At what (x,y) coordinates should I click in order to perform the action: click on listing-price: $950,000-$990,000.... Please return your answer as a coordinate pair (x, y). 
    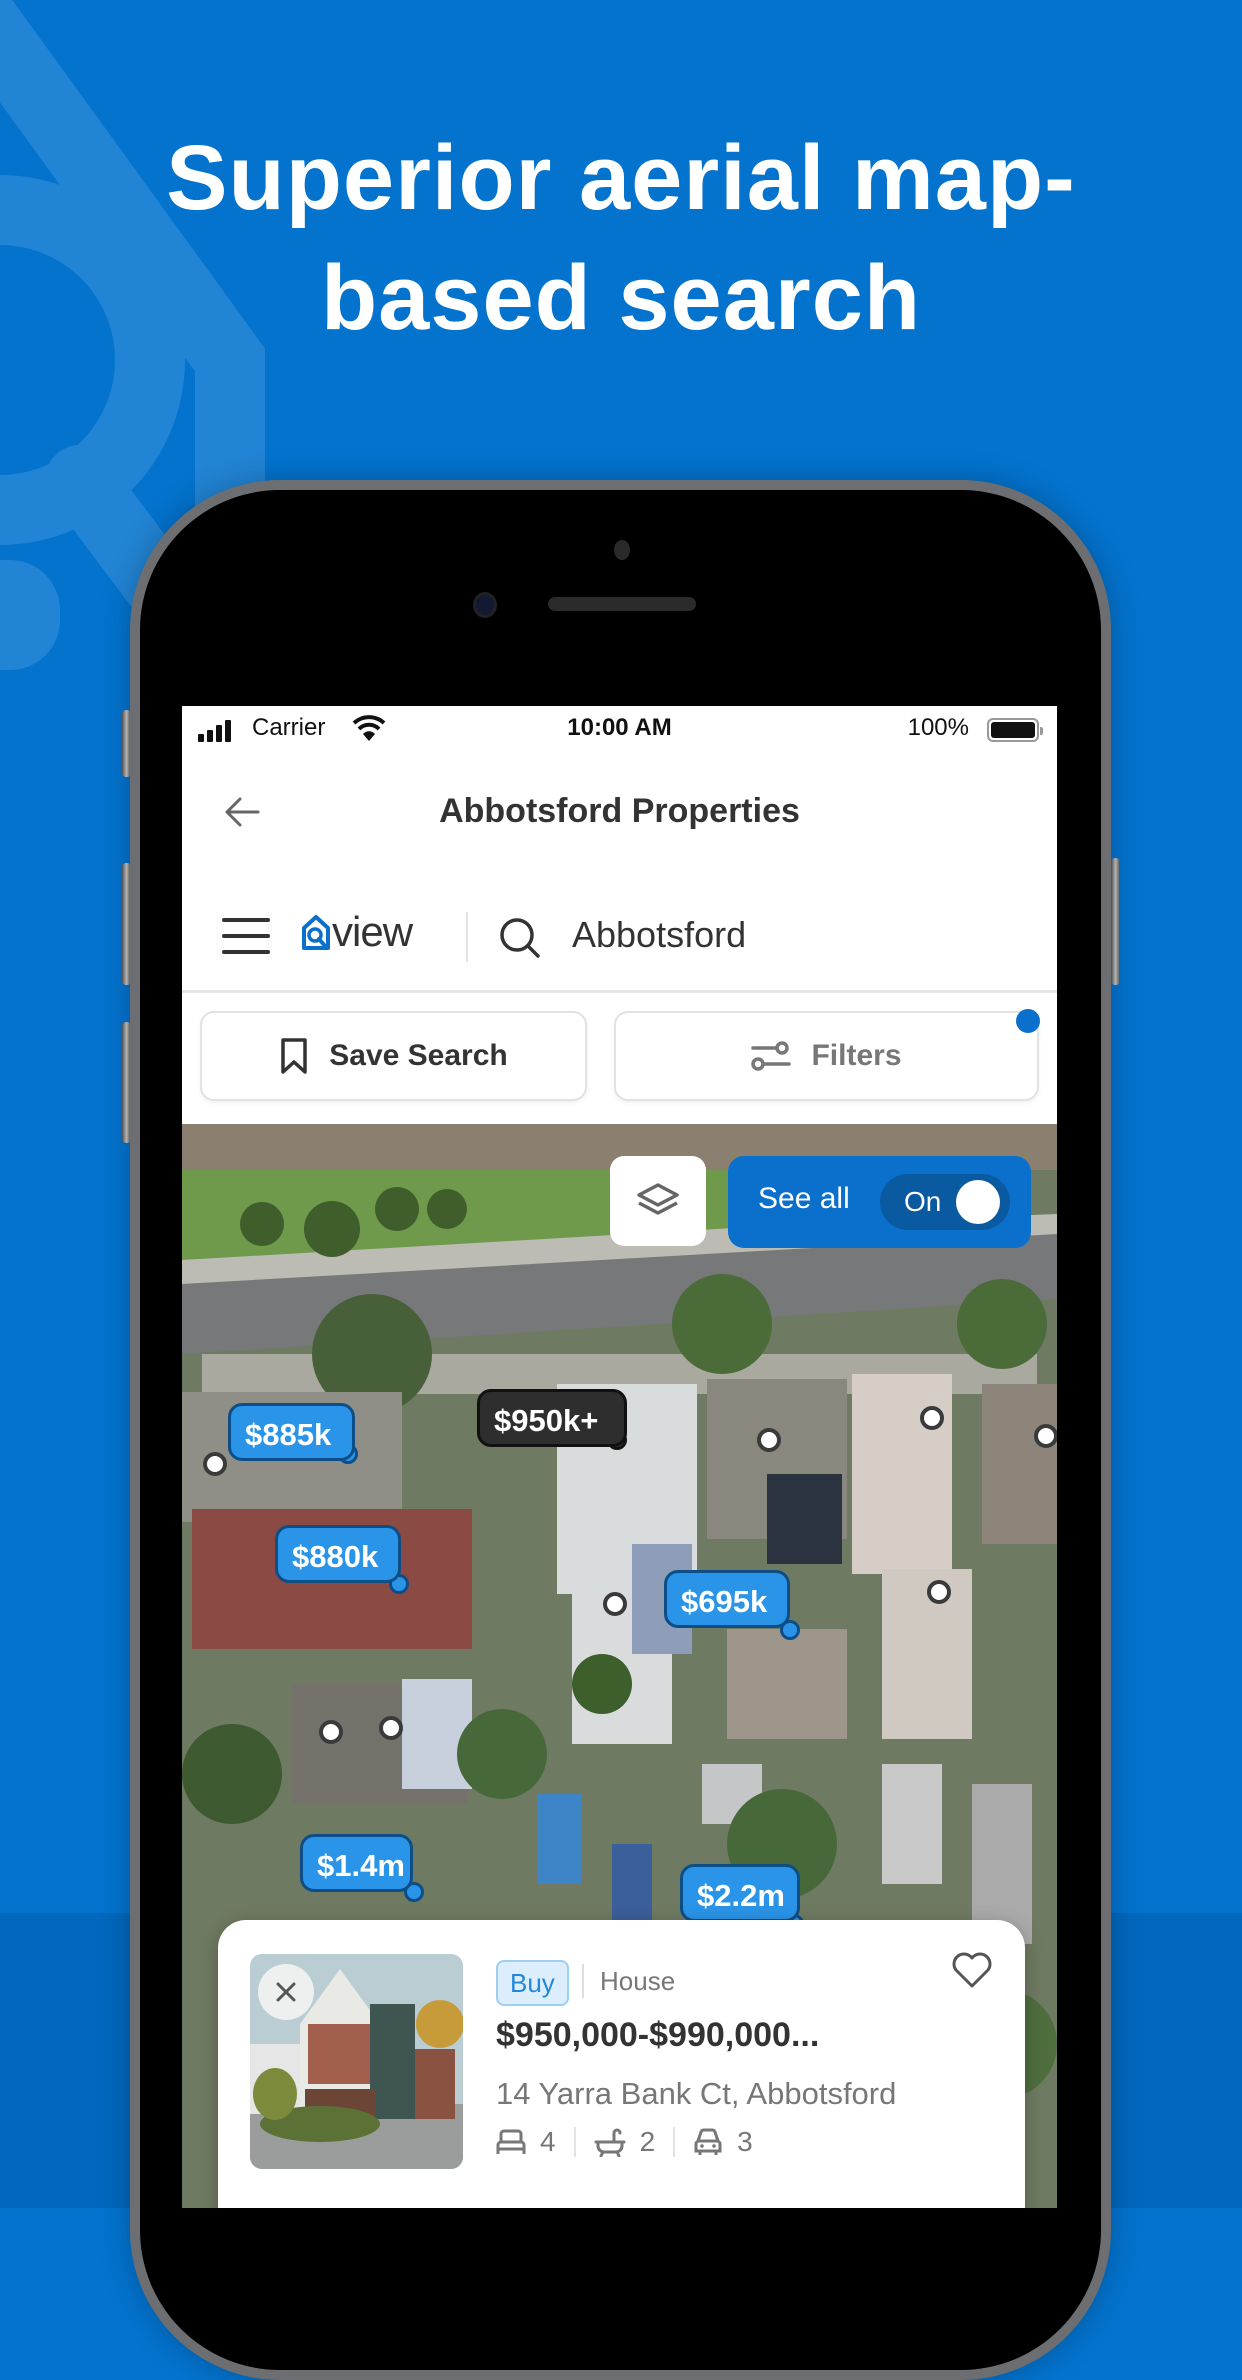
    Looking at the image, I should click on (658, 2035).